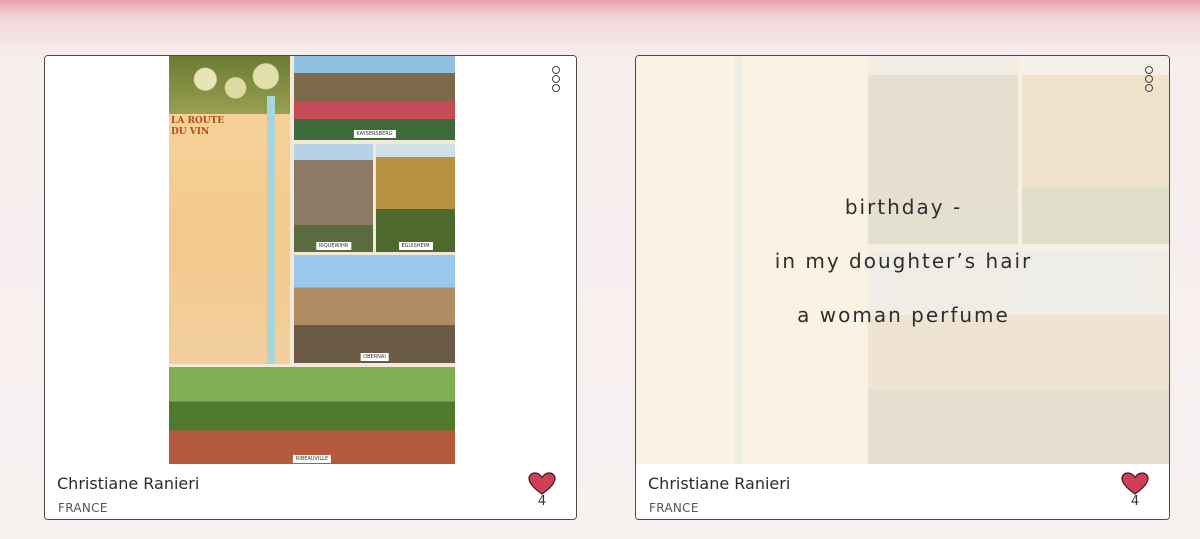 Image resolution: width=1200 pixels, height=539 pixels. I want to click on haiku-line-2: in my doughter’s hair, so click(903, 260).